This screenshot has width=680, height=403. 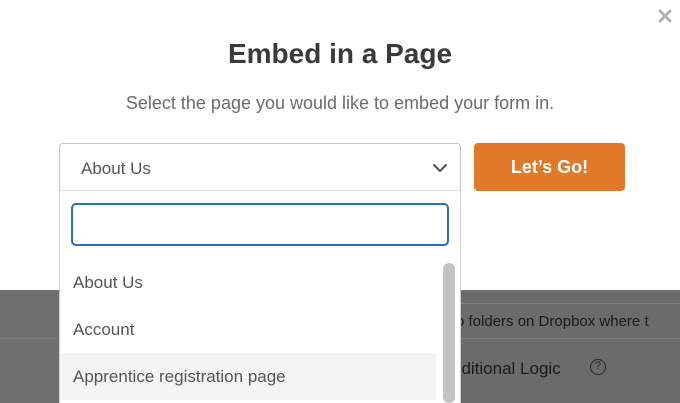 I want to click on page-select-value: About Us, so click(x=116, y=168).